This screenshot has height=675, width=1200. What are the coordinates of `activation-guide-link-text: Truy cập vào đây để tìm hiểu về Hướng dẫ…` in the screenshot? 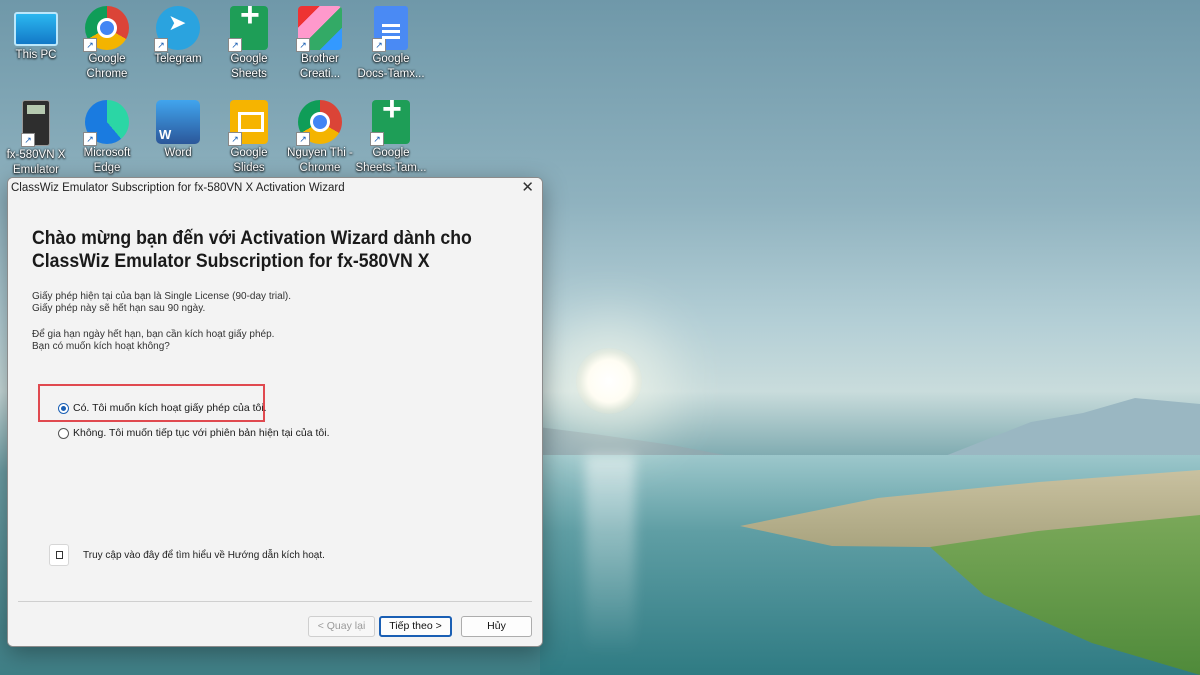 It's located at (204, 555).